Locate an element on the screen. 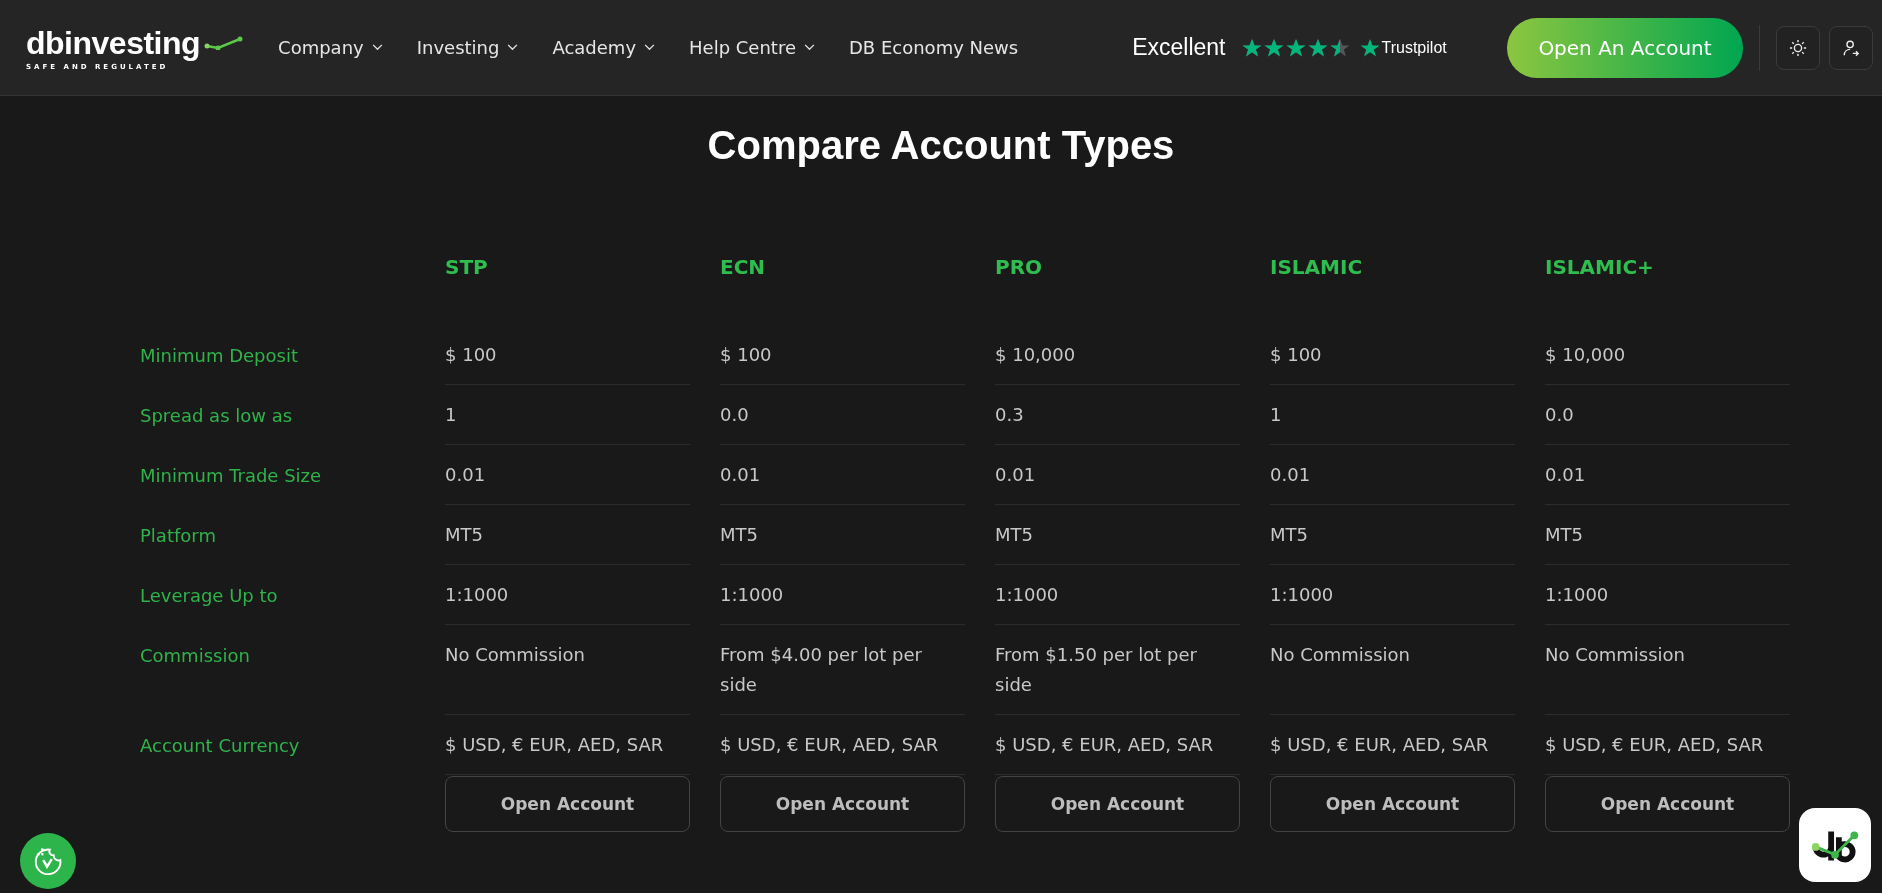  row-label: Account Currency is located at coordinates (220, 746).